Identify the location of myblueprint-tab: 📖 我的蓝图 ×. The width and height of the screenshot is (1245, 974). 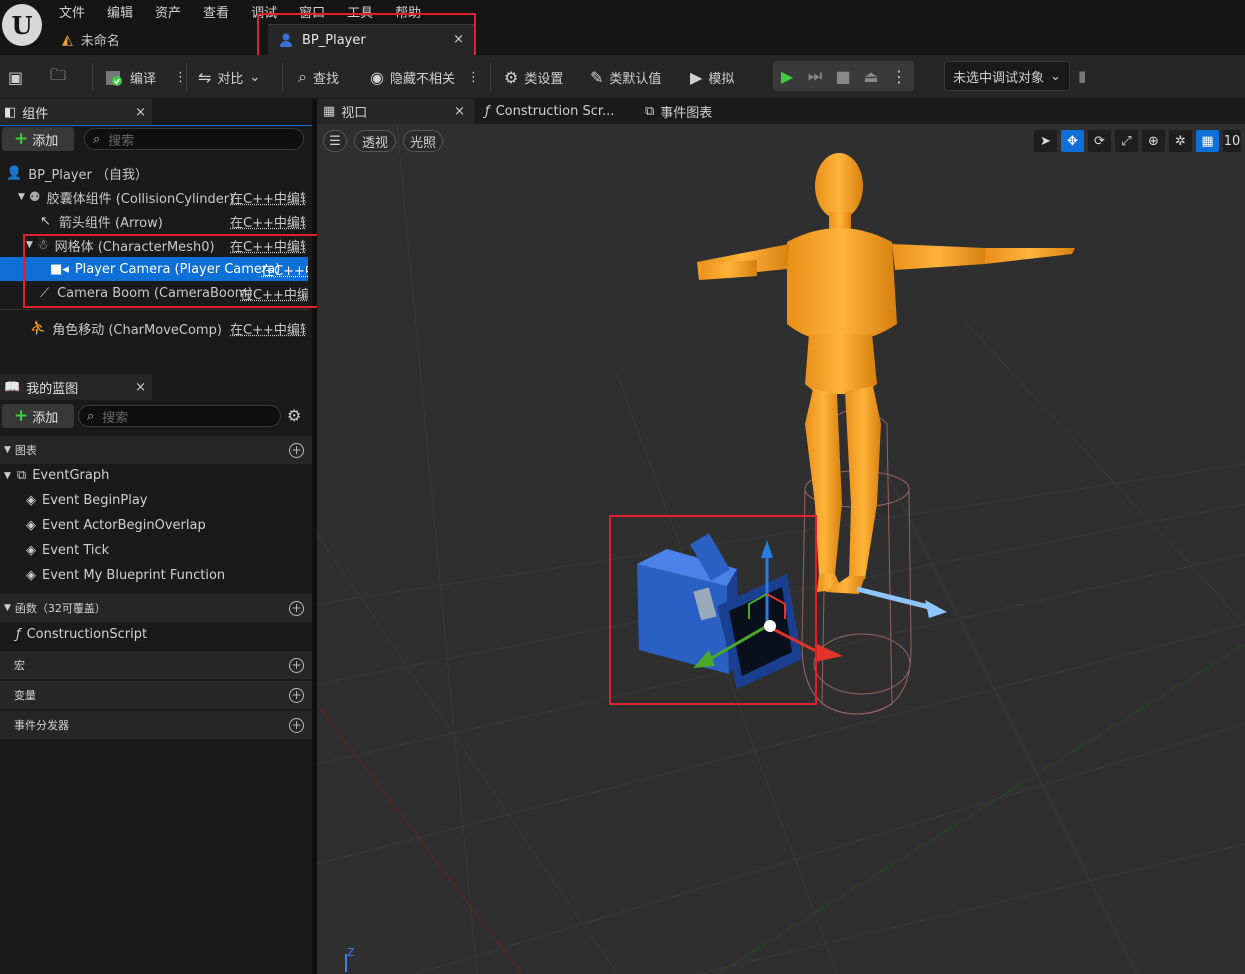
(76, 387).